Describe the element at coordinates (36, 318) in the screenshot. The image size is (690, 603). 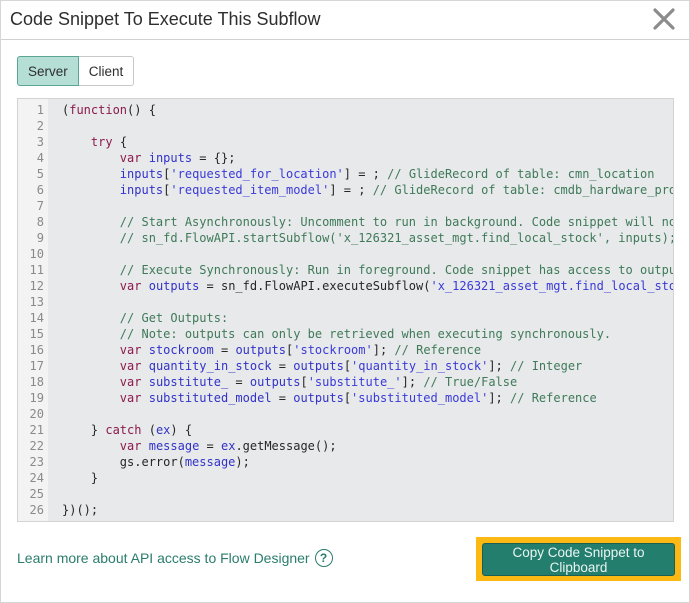
I see `line-number: 14` at that location.